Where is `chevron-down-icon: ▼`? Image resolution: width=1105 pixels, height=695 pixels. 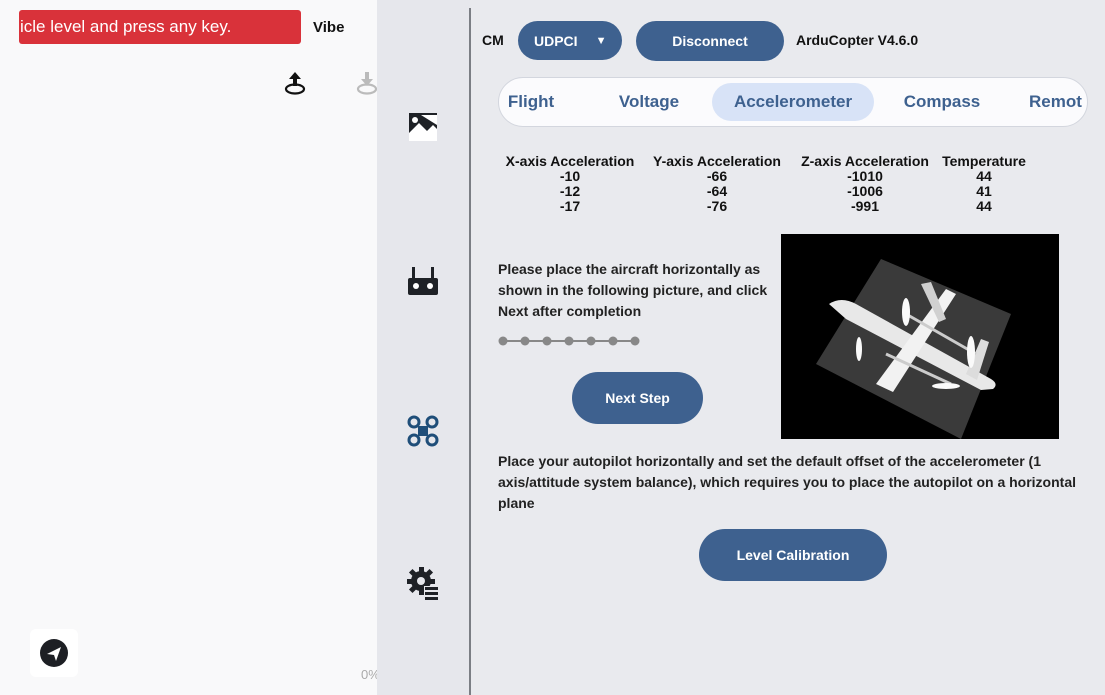
chevron-down-icon: ▼ is located at coordinates (601, 40).